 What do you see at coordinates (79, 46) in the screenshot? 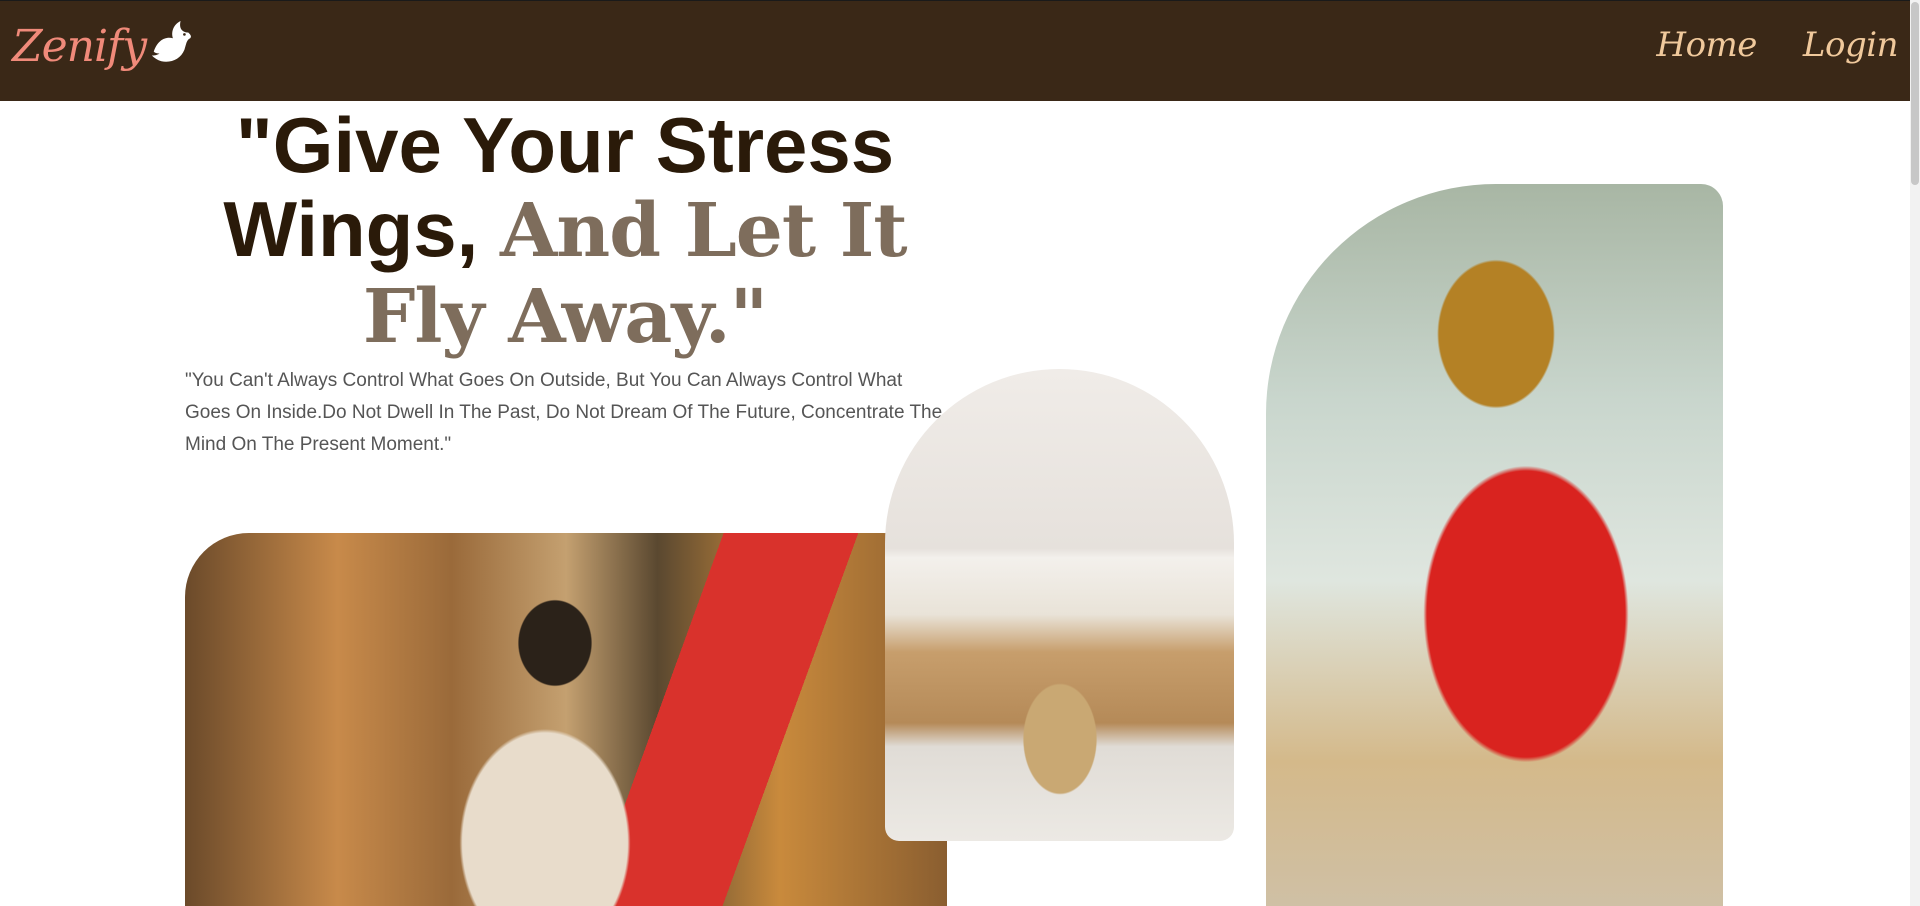
I see `brand-name: Zenify` at bounding box center [79, 46].